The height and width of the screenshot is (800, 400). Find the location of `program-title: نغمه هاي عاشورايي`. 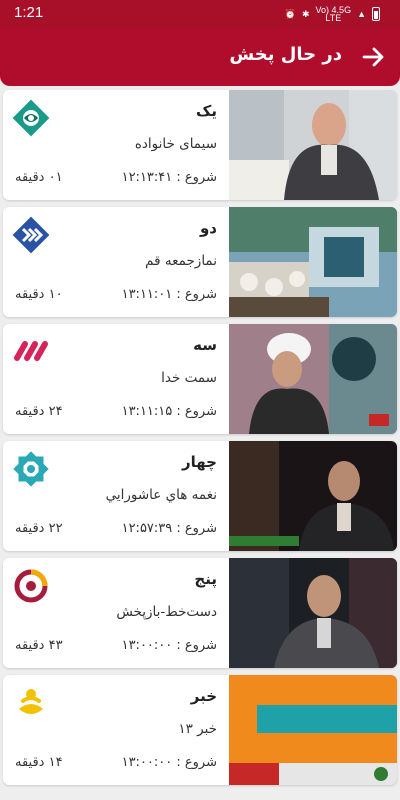

program-title: نغمه هاي عاشورايي is located at coordinates (161, 495).